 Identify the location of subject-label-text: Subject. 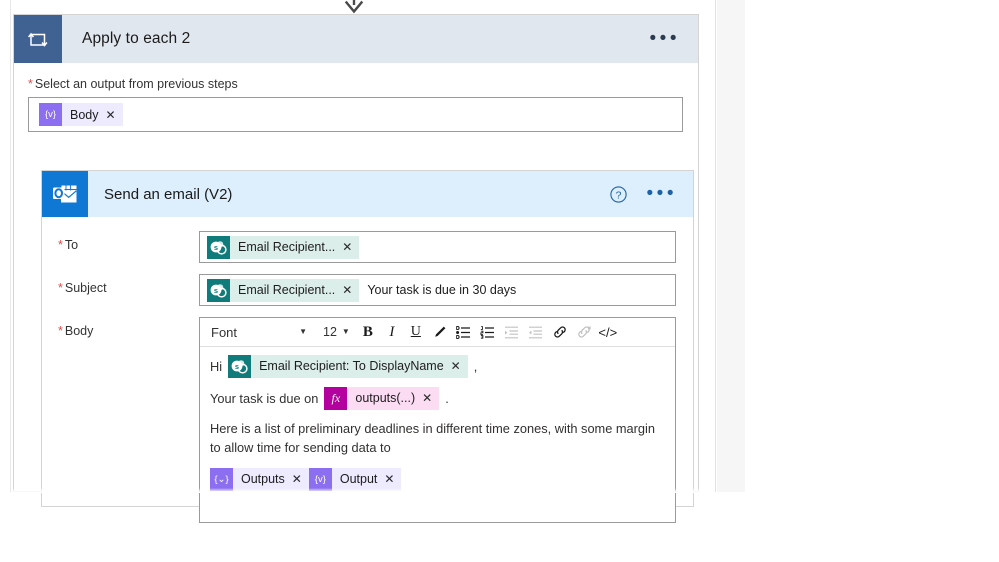
(85, 288).